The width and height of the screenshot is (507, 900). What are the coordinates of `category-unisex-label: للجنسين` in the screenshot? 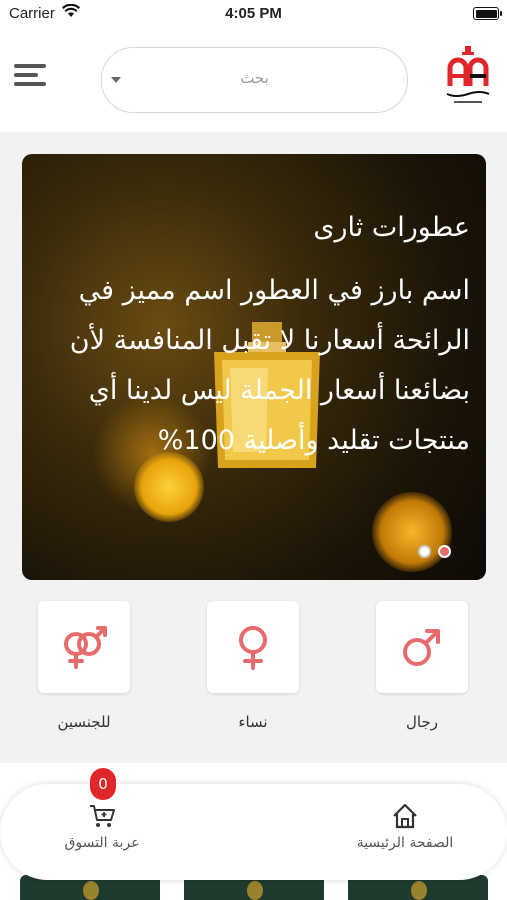 It's located at (84, 722).